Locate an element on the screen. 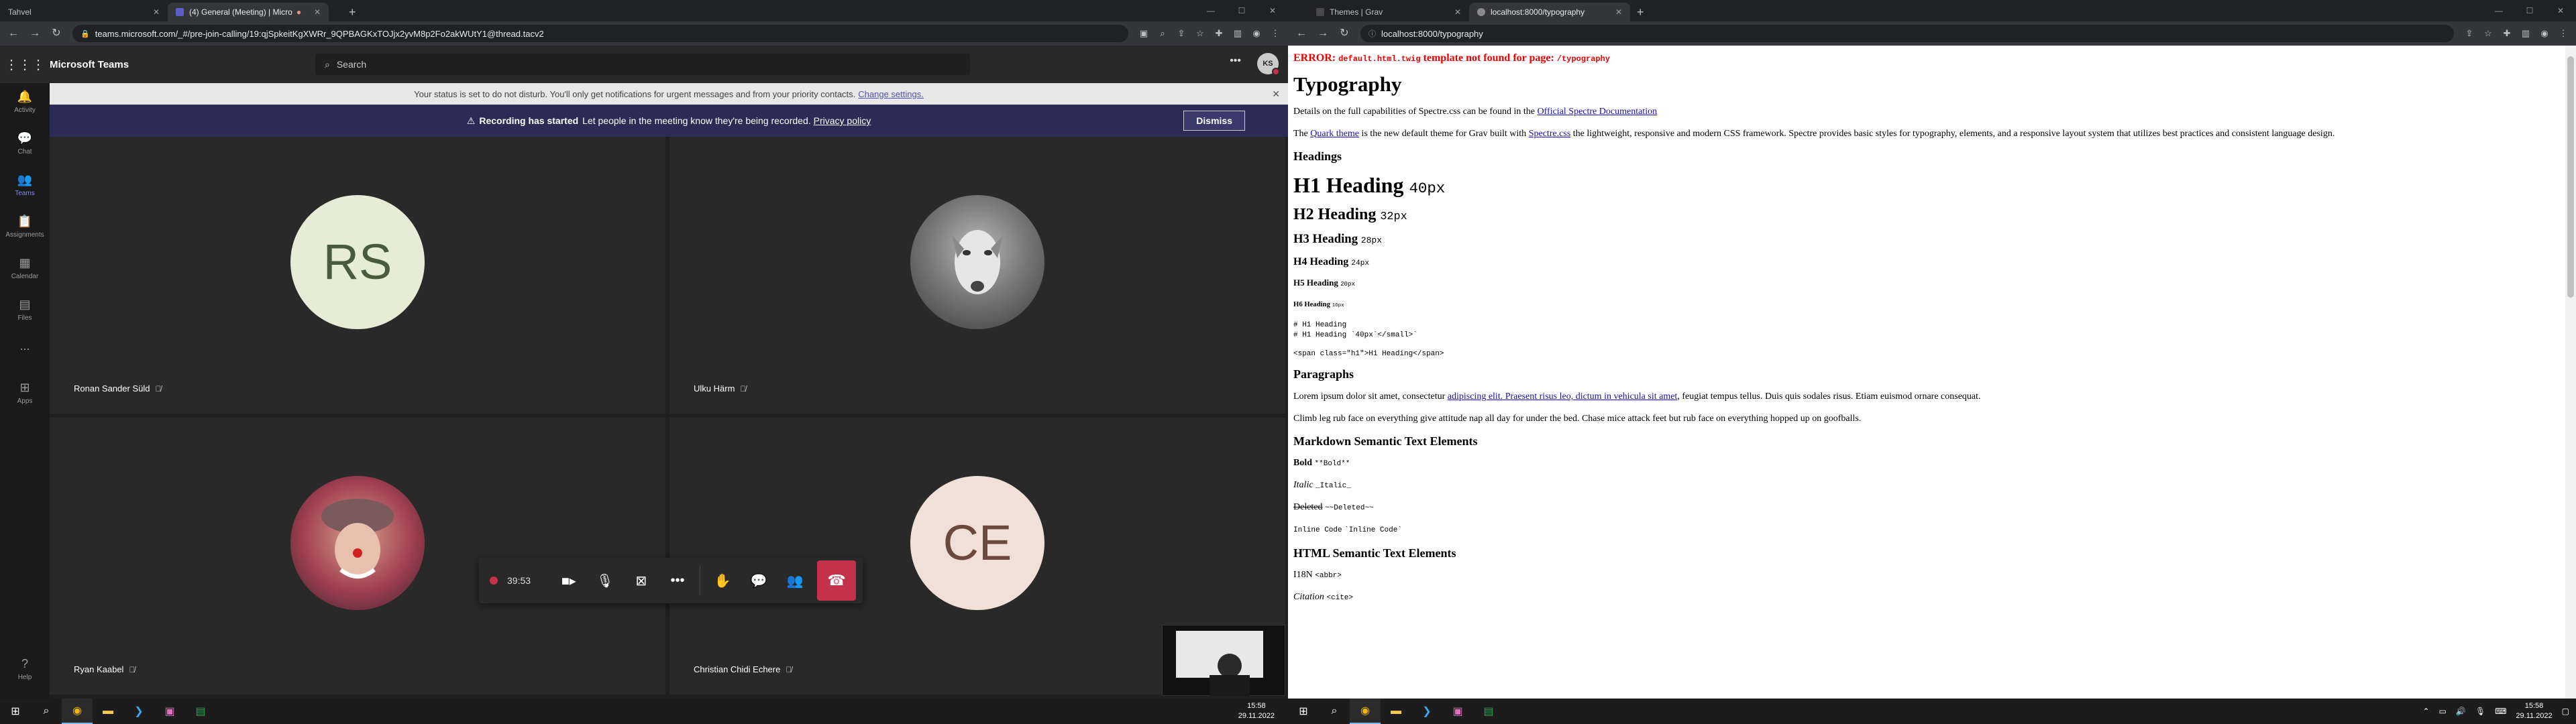 This screenshot has height=724, width=2576. app-launcher-icon: ⋮⋮⋮ is located at coordinates (25, 64).